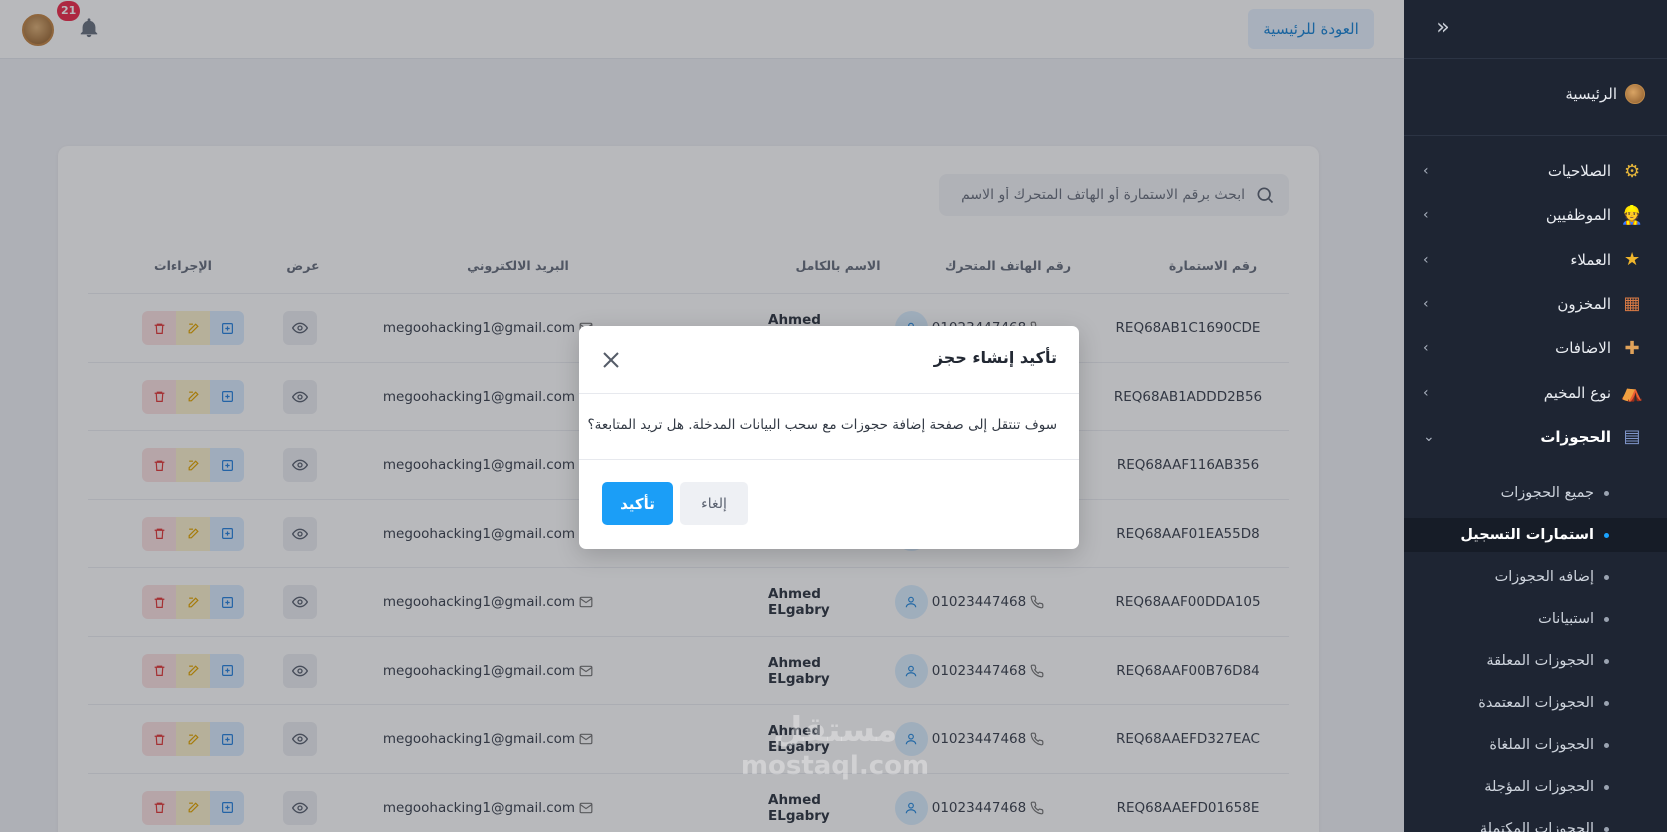 The width and height of the screenshot is (1667, 832). Describe the element at coordinates (1534, 171) in the screenshot. I see `sidebar-item-0: ⚙ الصلاحيات ›` at that location.